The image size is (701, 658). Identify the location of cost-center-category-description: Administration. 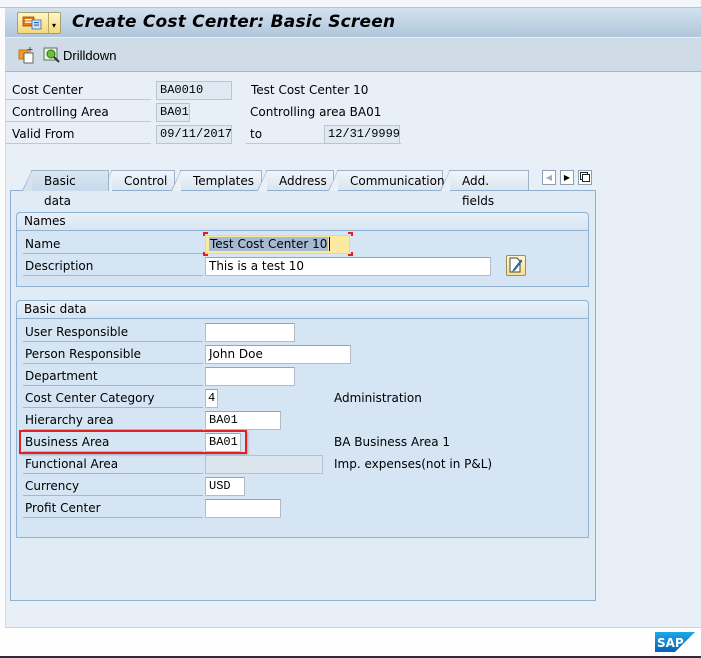
(378, 398).